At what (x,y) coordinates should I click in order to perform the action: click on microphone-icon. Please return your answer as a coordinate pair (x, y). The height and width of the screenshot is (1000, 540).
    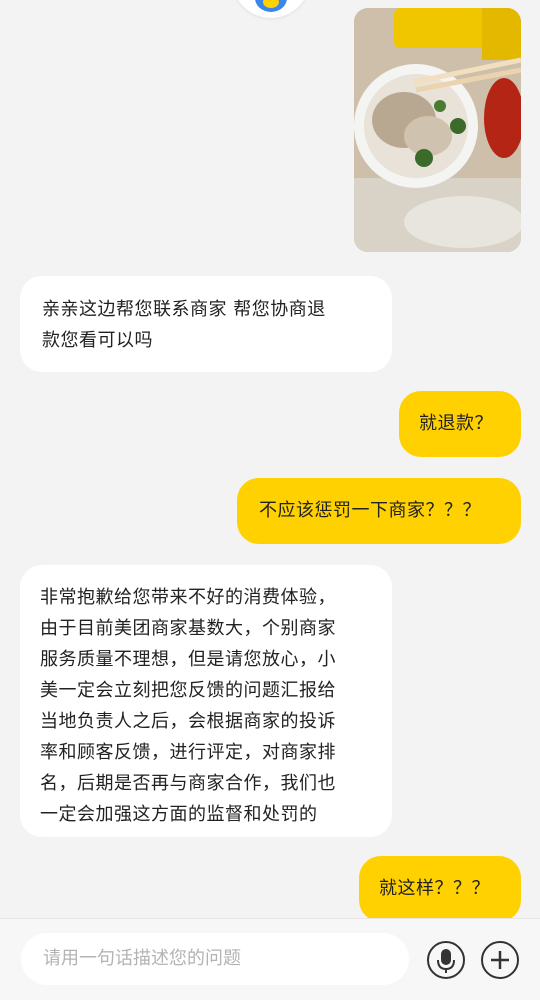
    Looking at the image, I should click on (446, 961).